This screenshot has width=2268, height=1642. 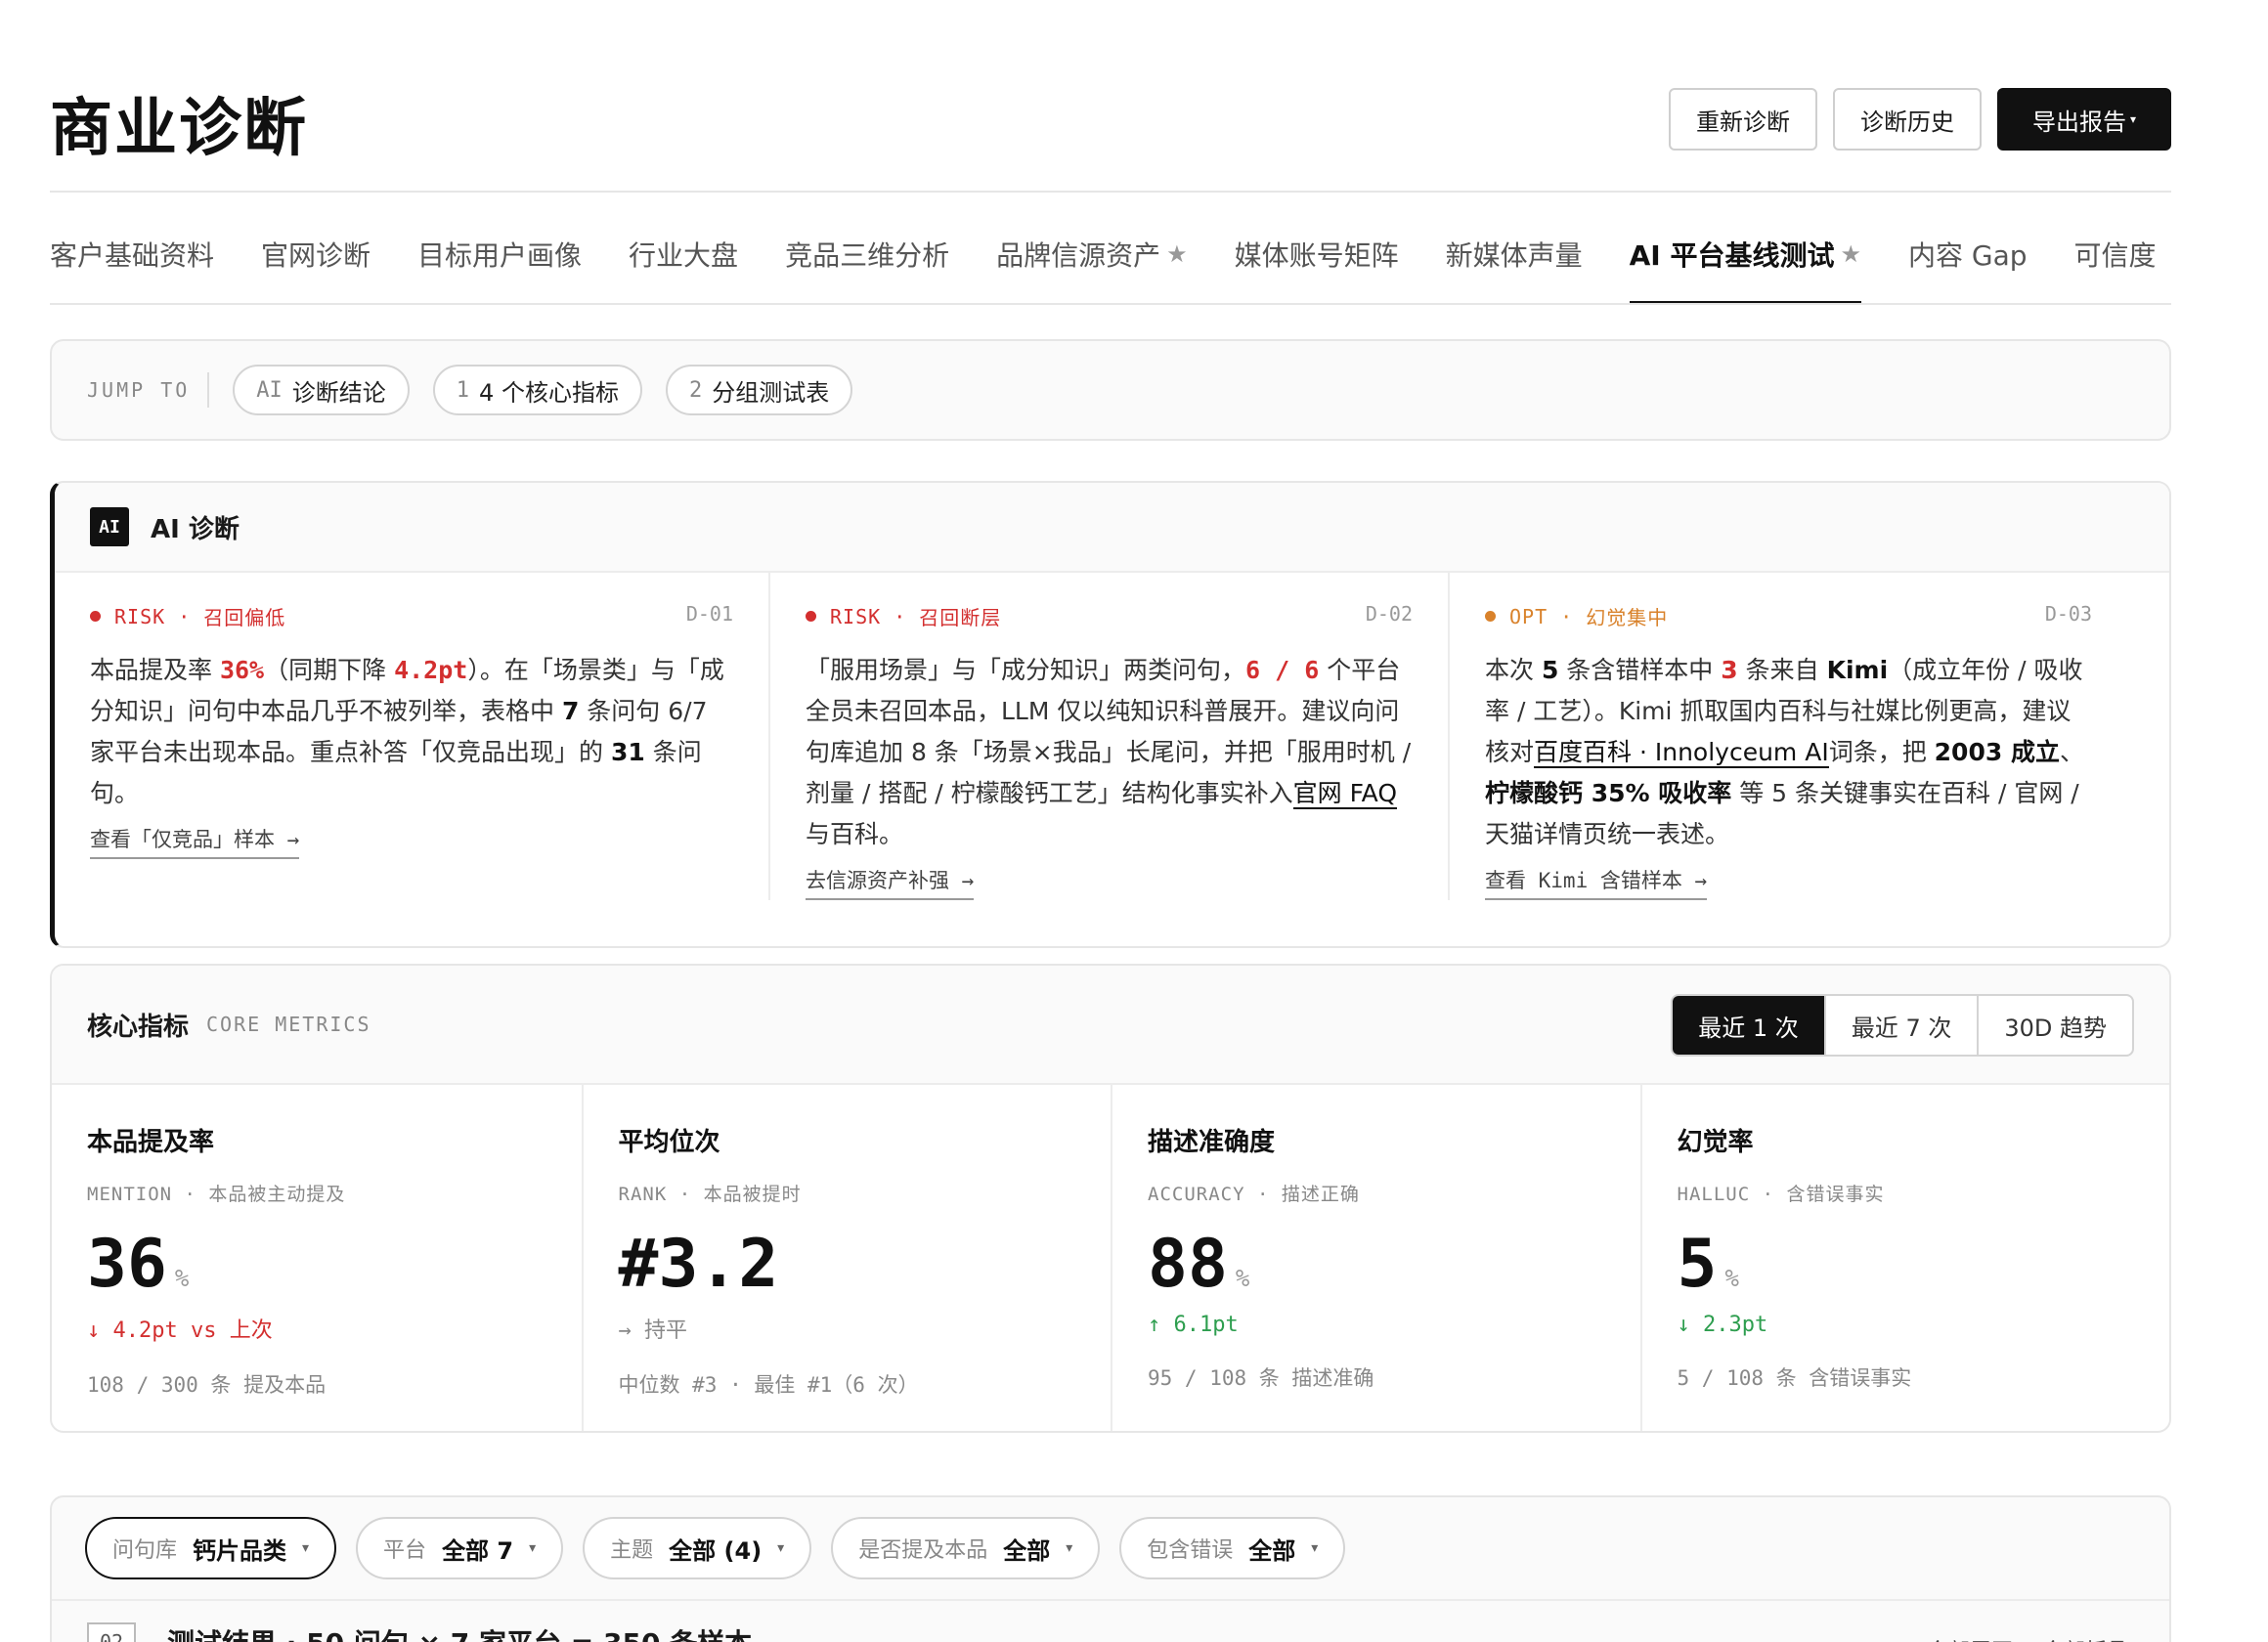 I want to click on divider, so click(x=1110, y=1600).